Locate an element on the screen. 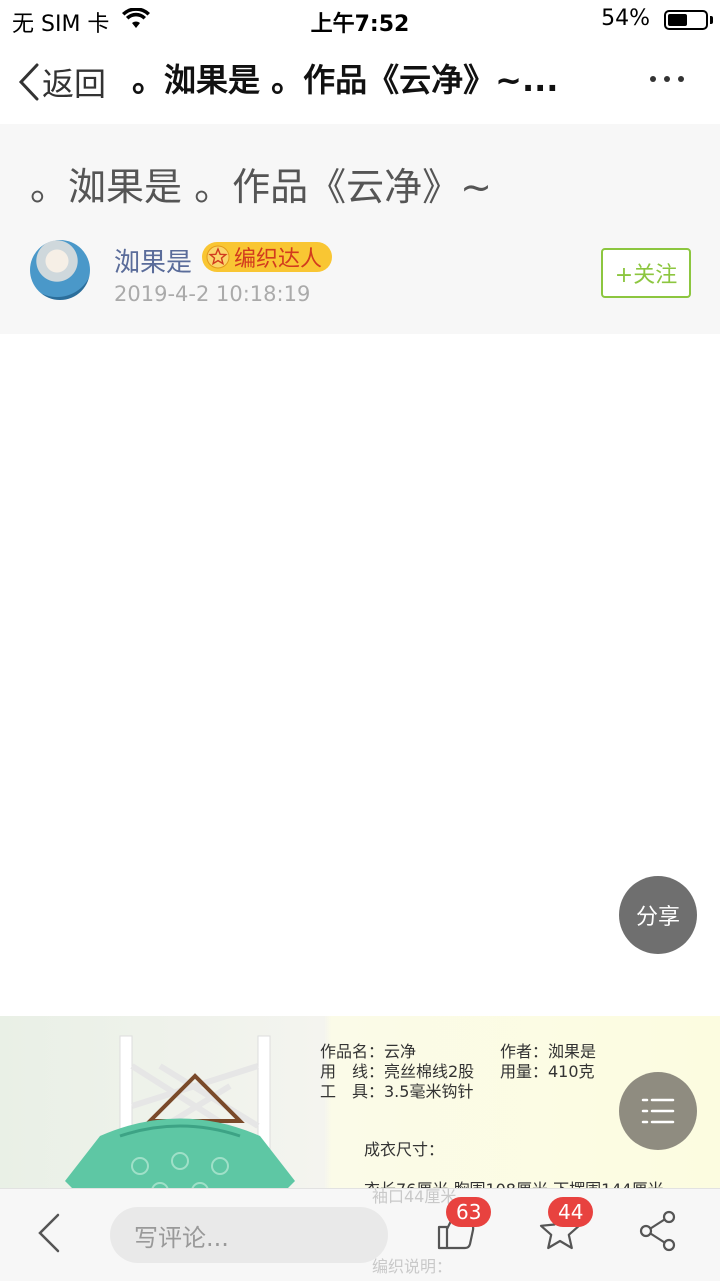  toc-float-button is located at coordinates (658, 1111).